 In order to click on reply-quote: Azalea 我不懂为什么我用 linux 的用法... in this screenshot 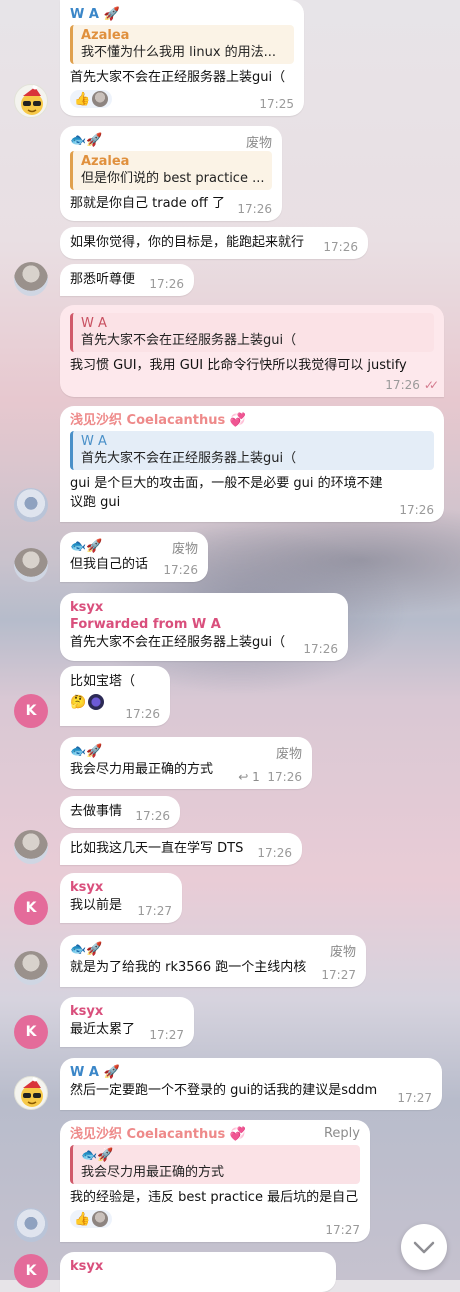, I will do `click(182, 44)`.